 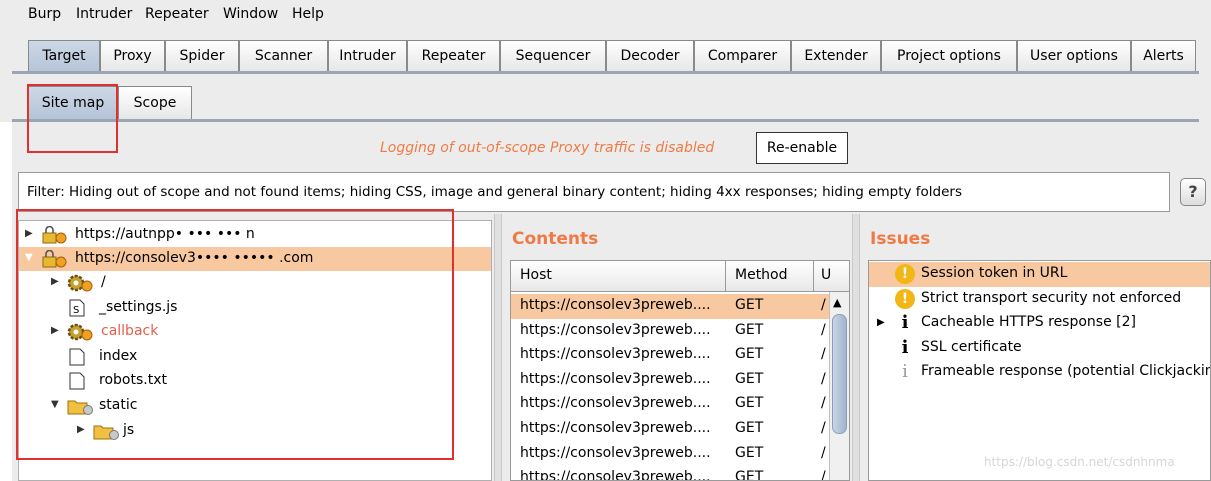 I want to click on column-host: Host, so click(x=536, y=275).